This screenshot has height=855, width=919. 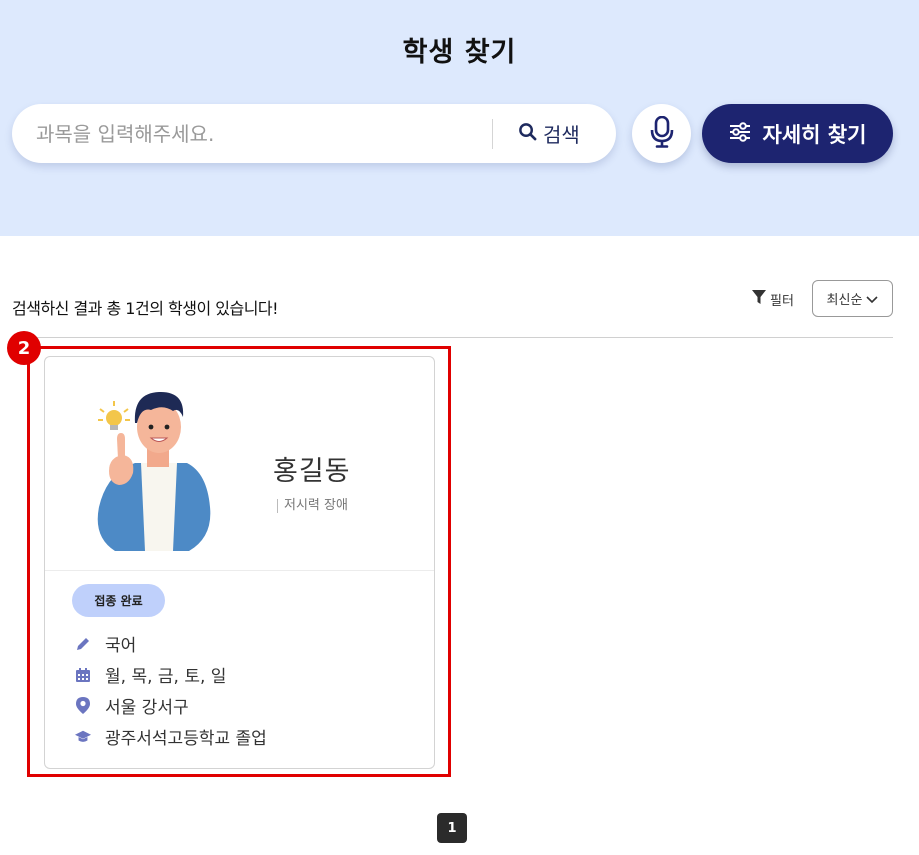 What do you see at coordinates (83, 675) in the screenshot?
I see `calendar-icon` at bounding box center [83, 675].